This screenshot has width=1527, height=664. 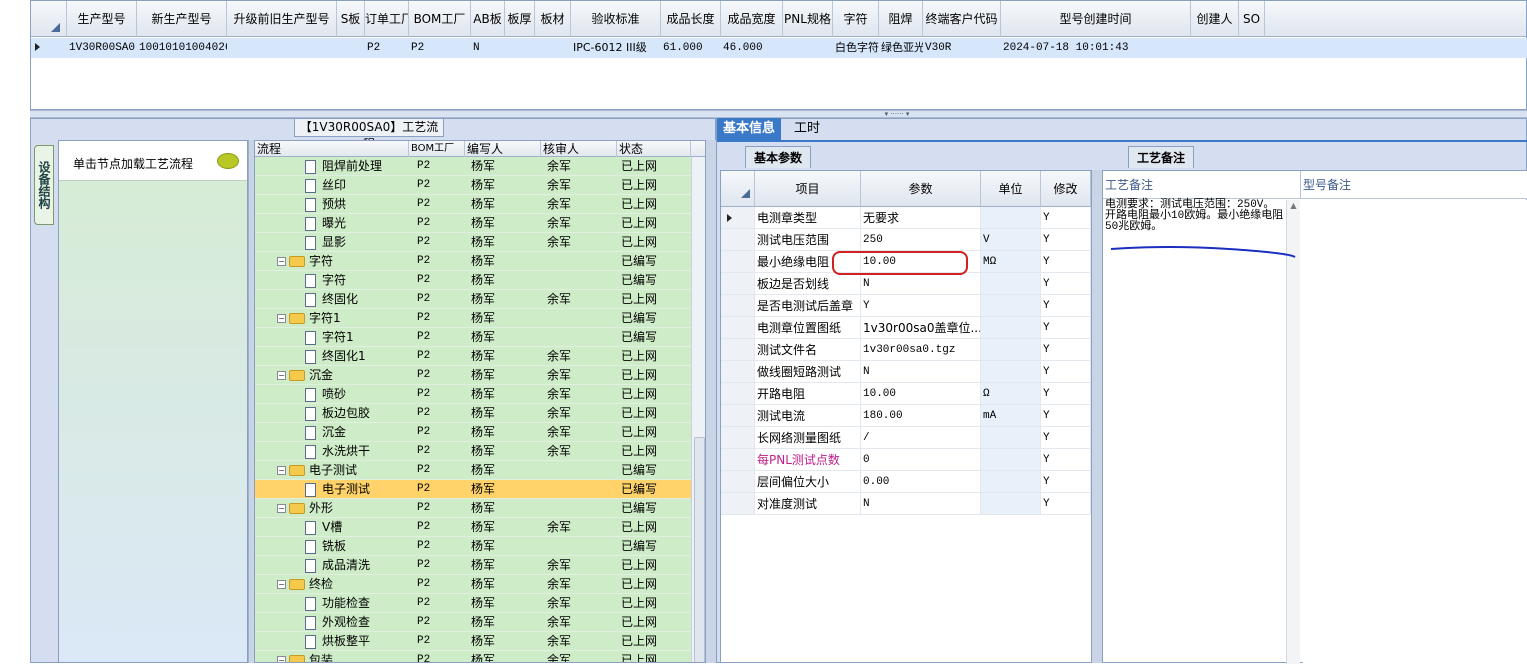 I want to click on tree-row: 预烘 P2 杨军 余军 已上网, so click(x=473, y=204).